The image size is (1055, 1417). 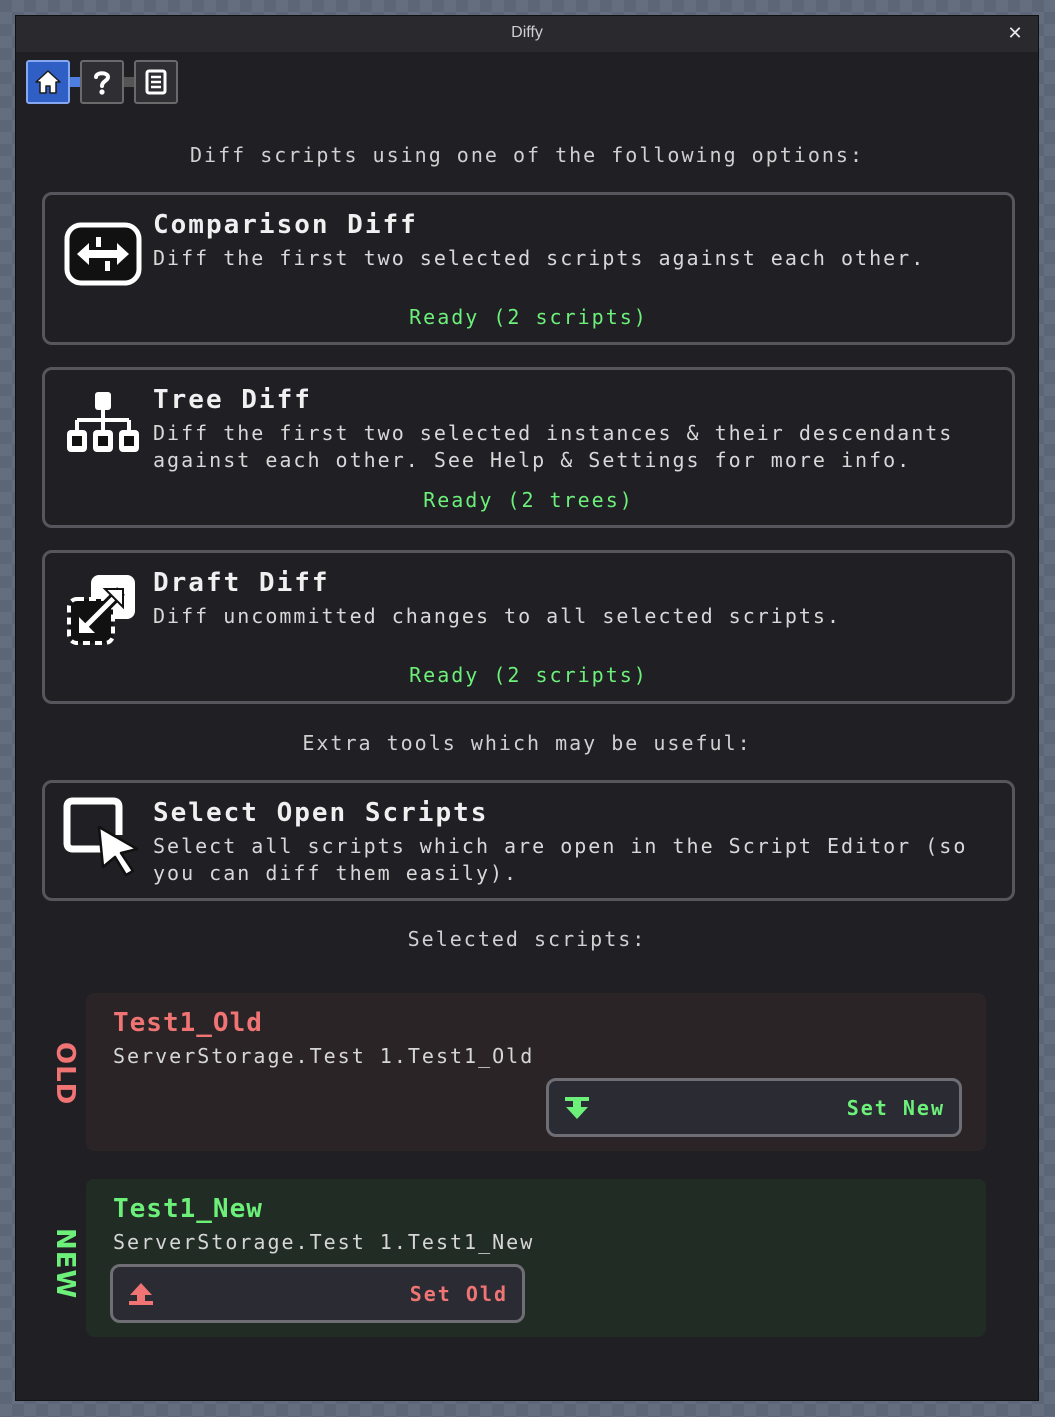 What do you see at coordinates (321, 813) in the screenshot?
I see `select-open-scripts-title: Select Open Scripts` at bounding box center [321, 813].